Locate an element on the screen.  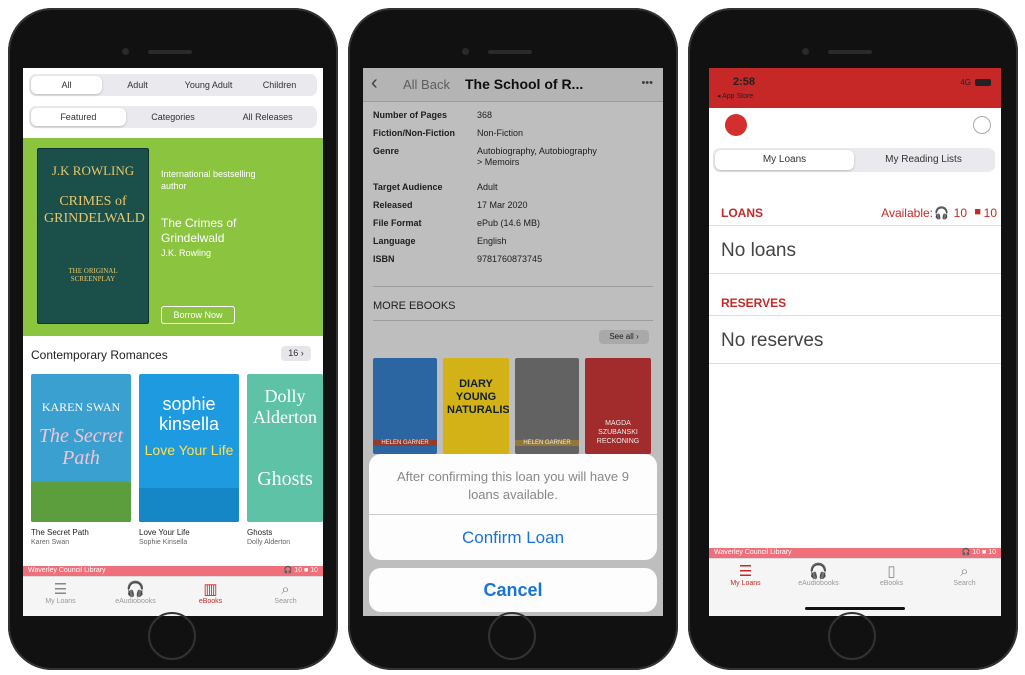
audience-segmented-control: All Adult Young Adult Children is located at coordinates (173, 85).